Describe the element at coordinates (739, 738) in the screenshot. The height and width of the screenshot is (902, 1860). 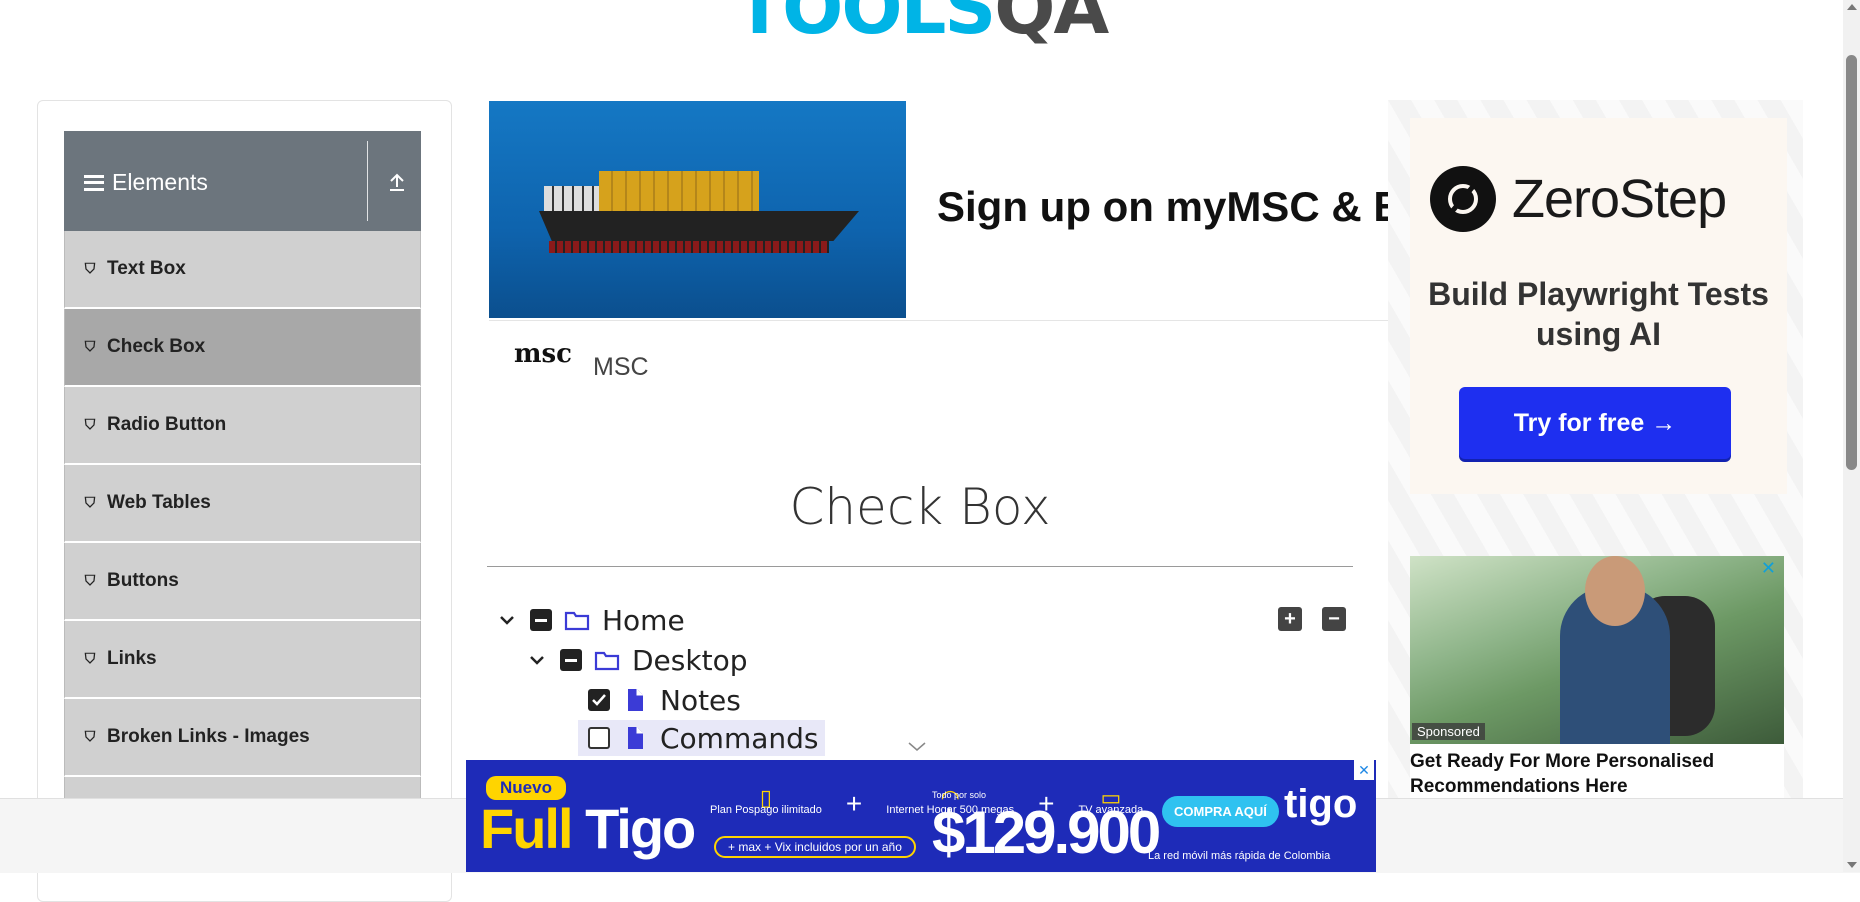
I see `tree-label: Commands` at that location.